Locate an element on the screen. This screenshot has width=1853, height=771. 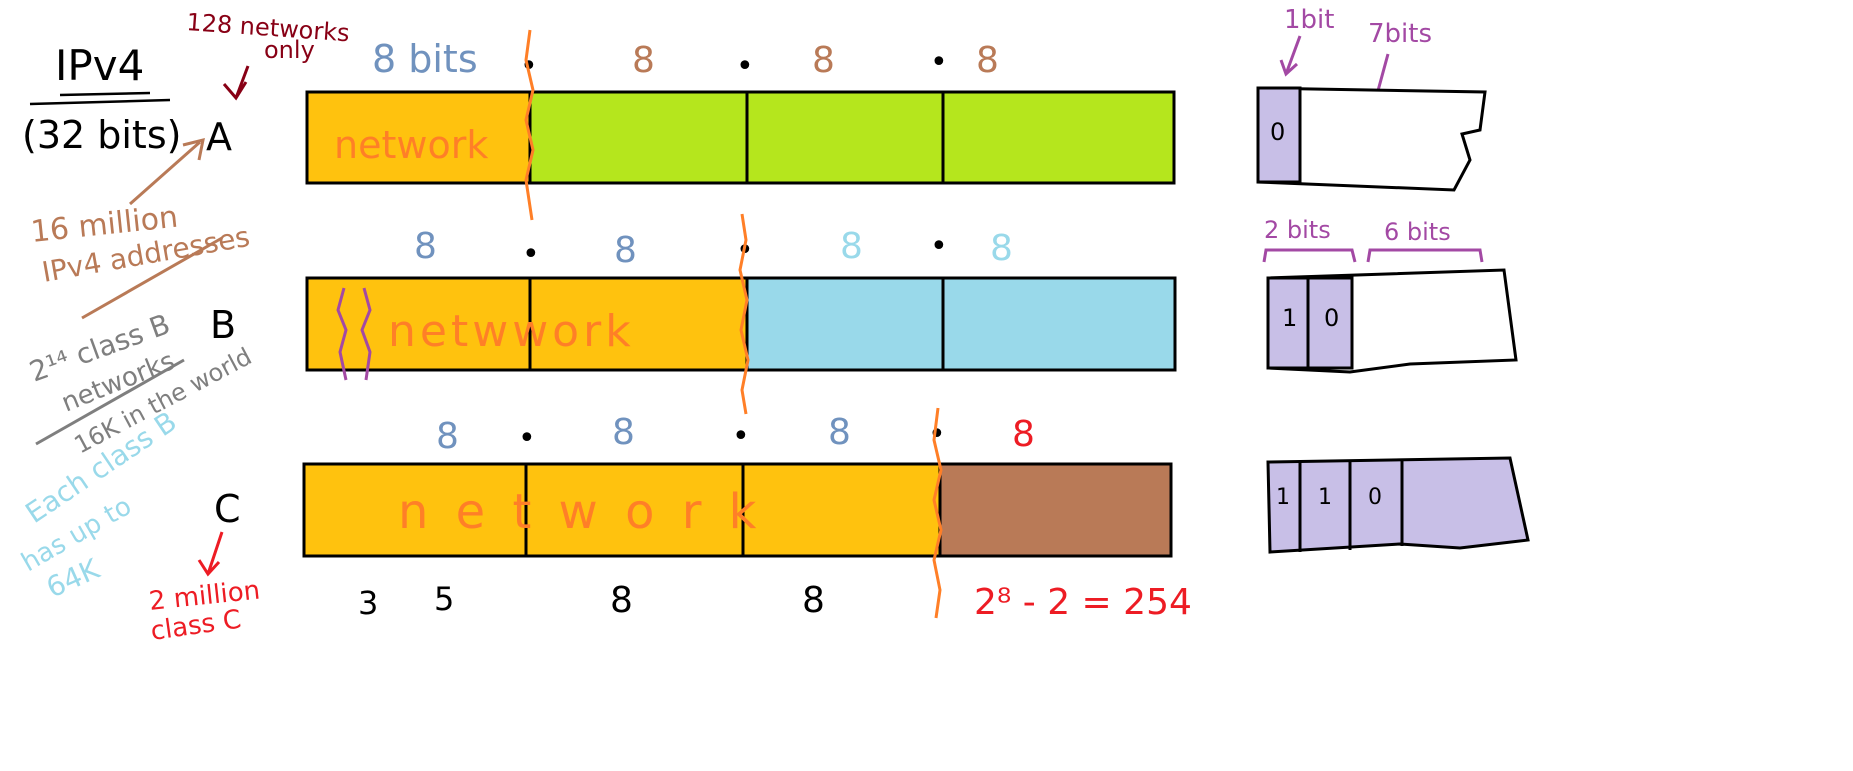
row-class-a: 8 bits • 8 • 8 • 8 network is located at coordinates (740, 125).